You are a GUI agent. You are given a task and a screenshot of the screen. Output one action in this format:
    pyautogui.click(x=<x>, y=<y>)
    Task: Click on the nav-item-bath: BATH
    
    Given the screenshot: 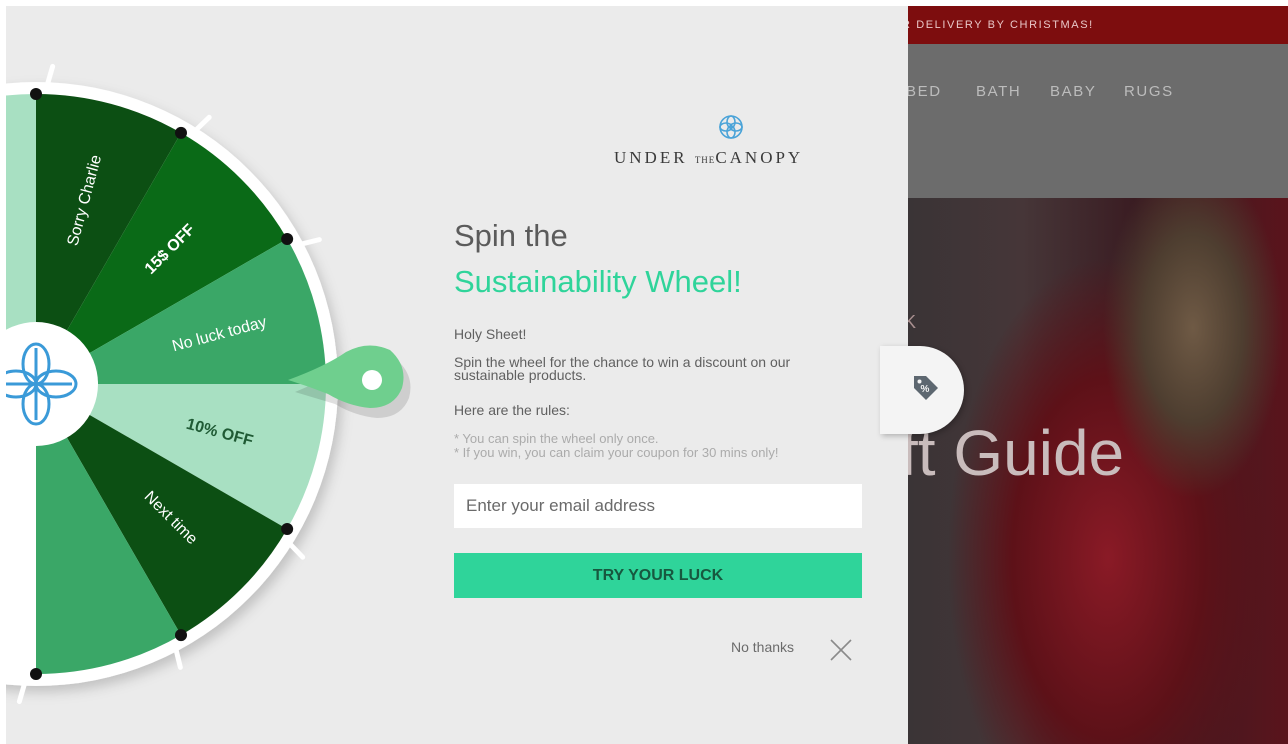 What is the action you would take?
    pyautogui.click(x=998, y=91)
    